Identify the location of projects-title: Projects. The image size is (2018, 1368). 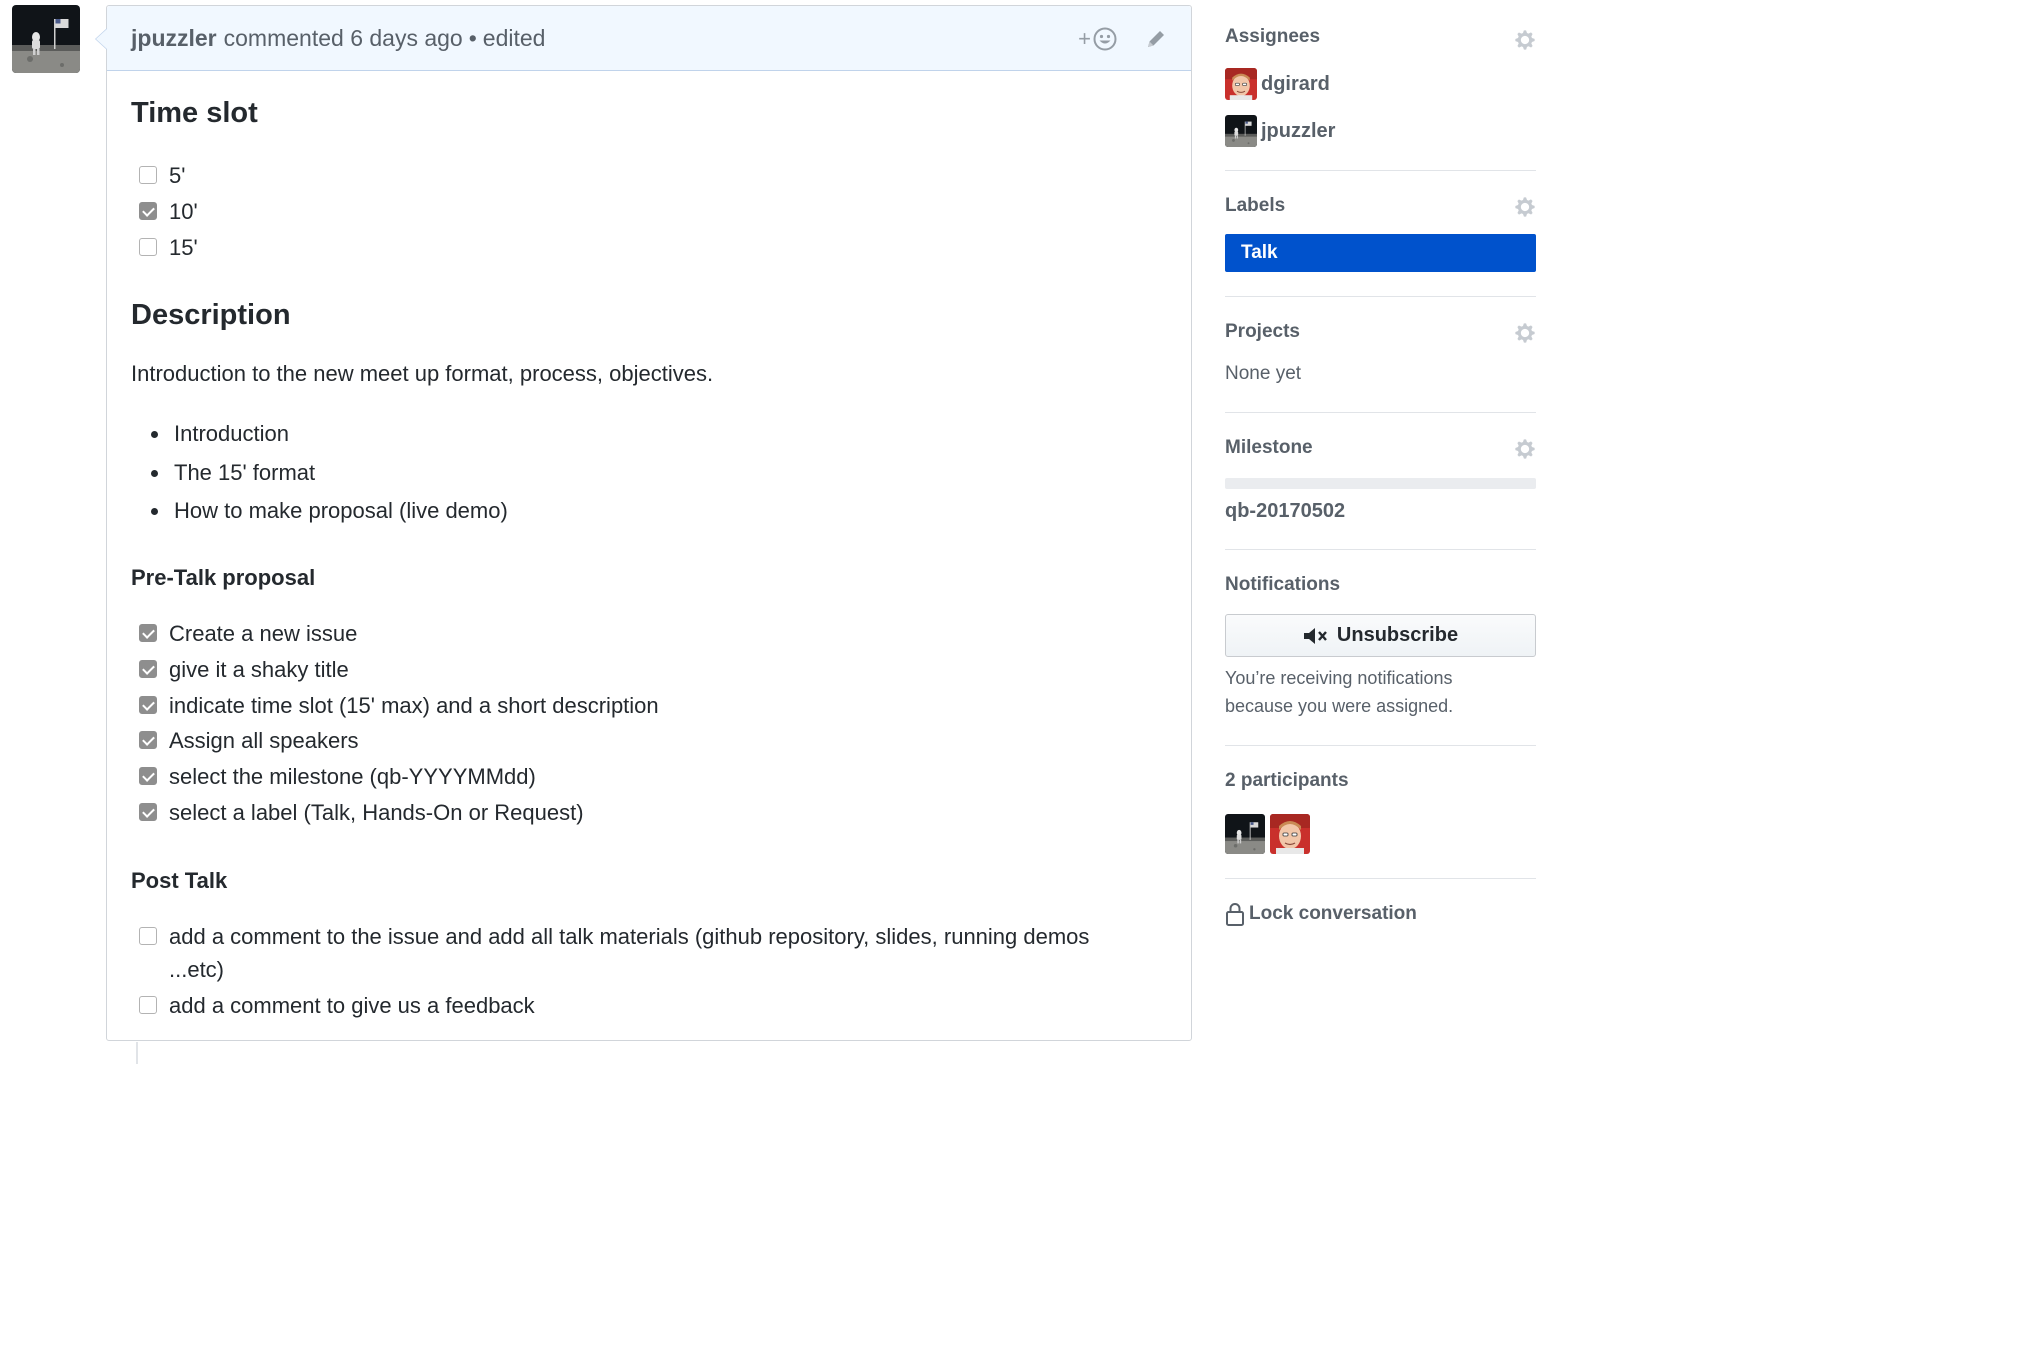
(1262, 332).